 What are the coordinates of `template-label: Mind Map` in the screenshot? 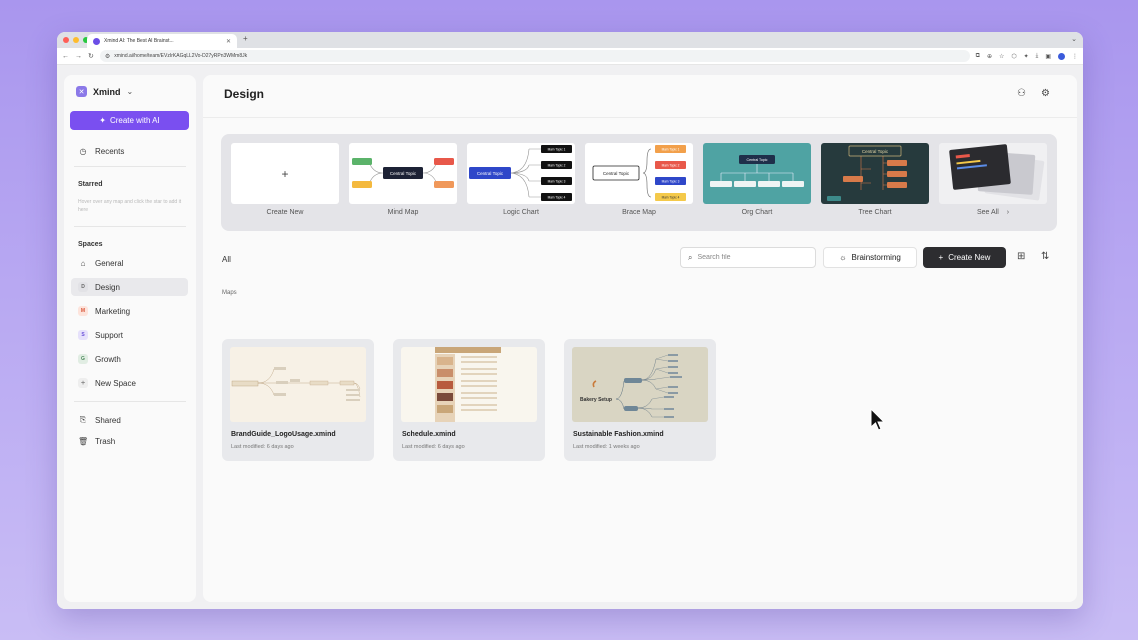 It's located at (403, 212).